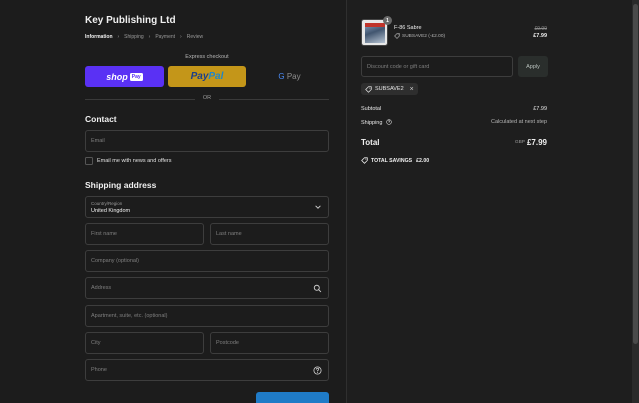 The height and width of the screenshot is (403, 639). Describe the element at coordinates (281, 76) in the screenshot. I see `google-g-icon: G` at that location.